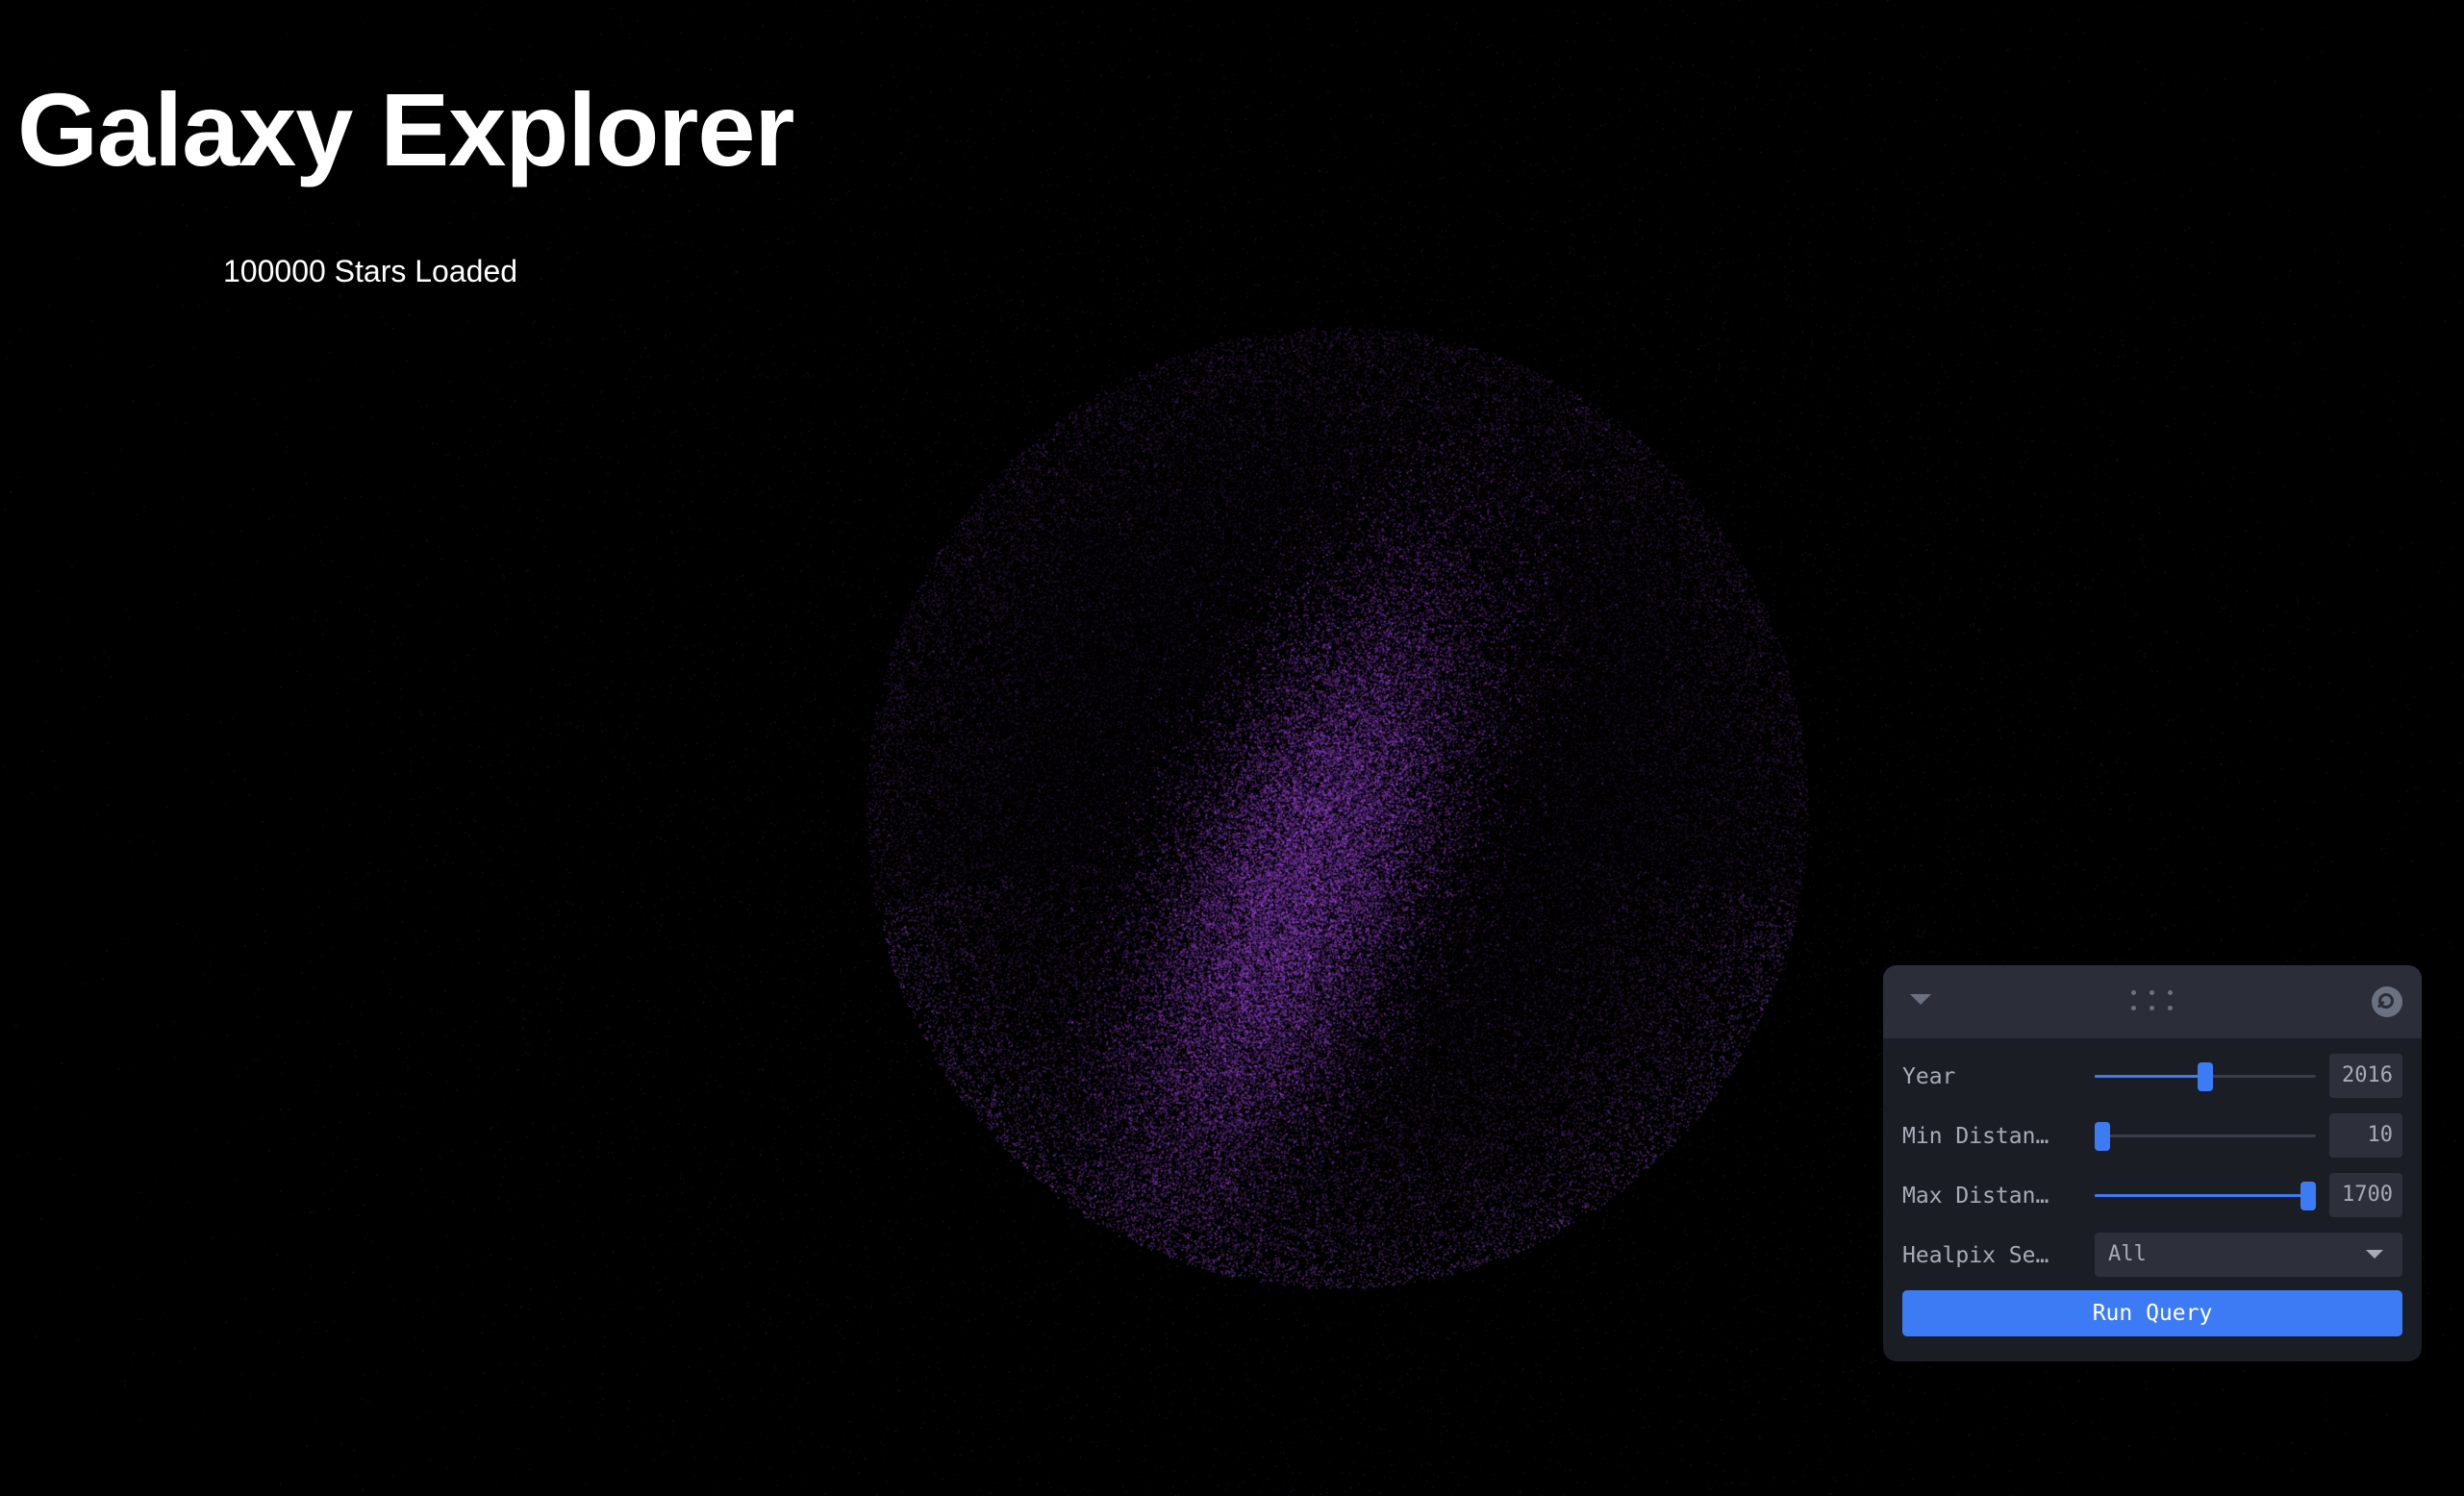 The image size is (2464, 1496). What do you see at coordinates (405, 129) in the screenshot?
I see `page-title: Galaxy Explorer` at bounding box center [405, 129].